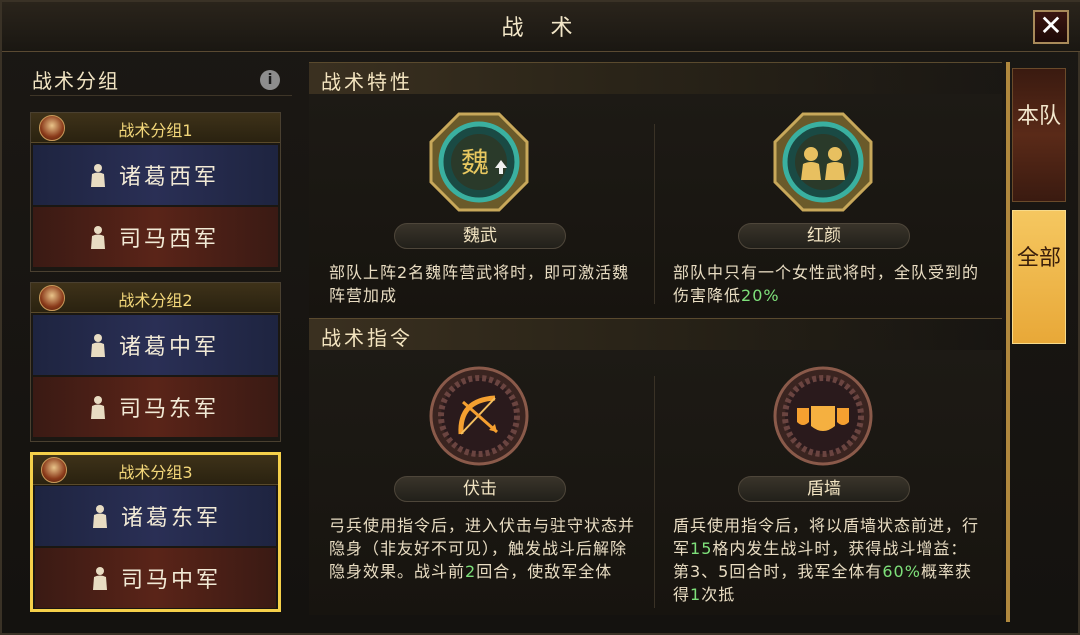  What do you see at coordinates (544, 571) in the screenshot?
I see `description-text: 回合，使敌军全体` at bounding box center [544, 571].